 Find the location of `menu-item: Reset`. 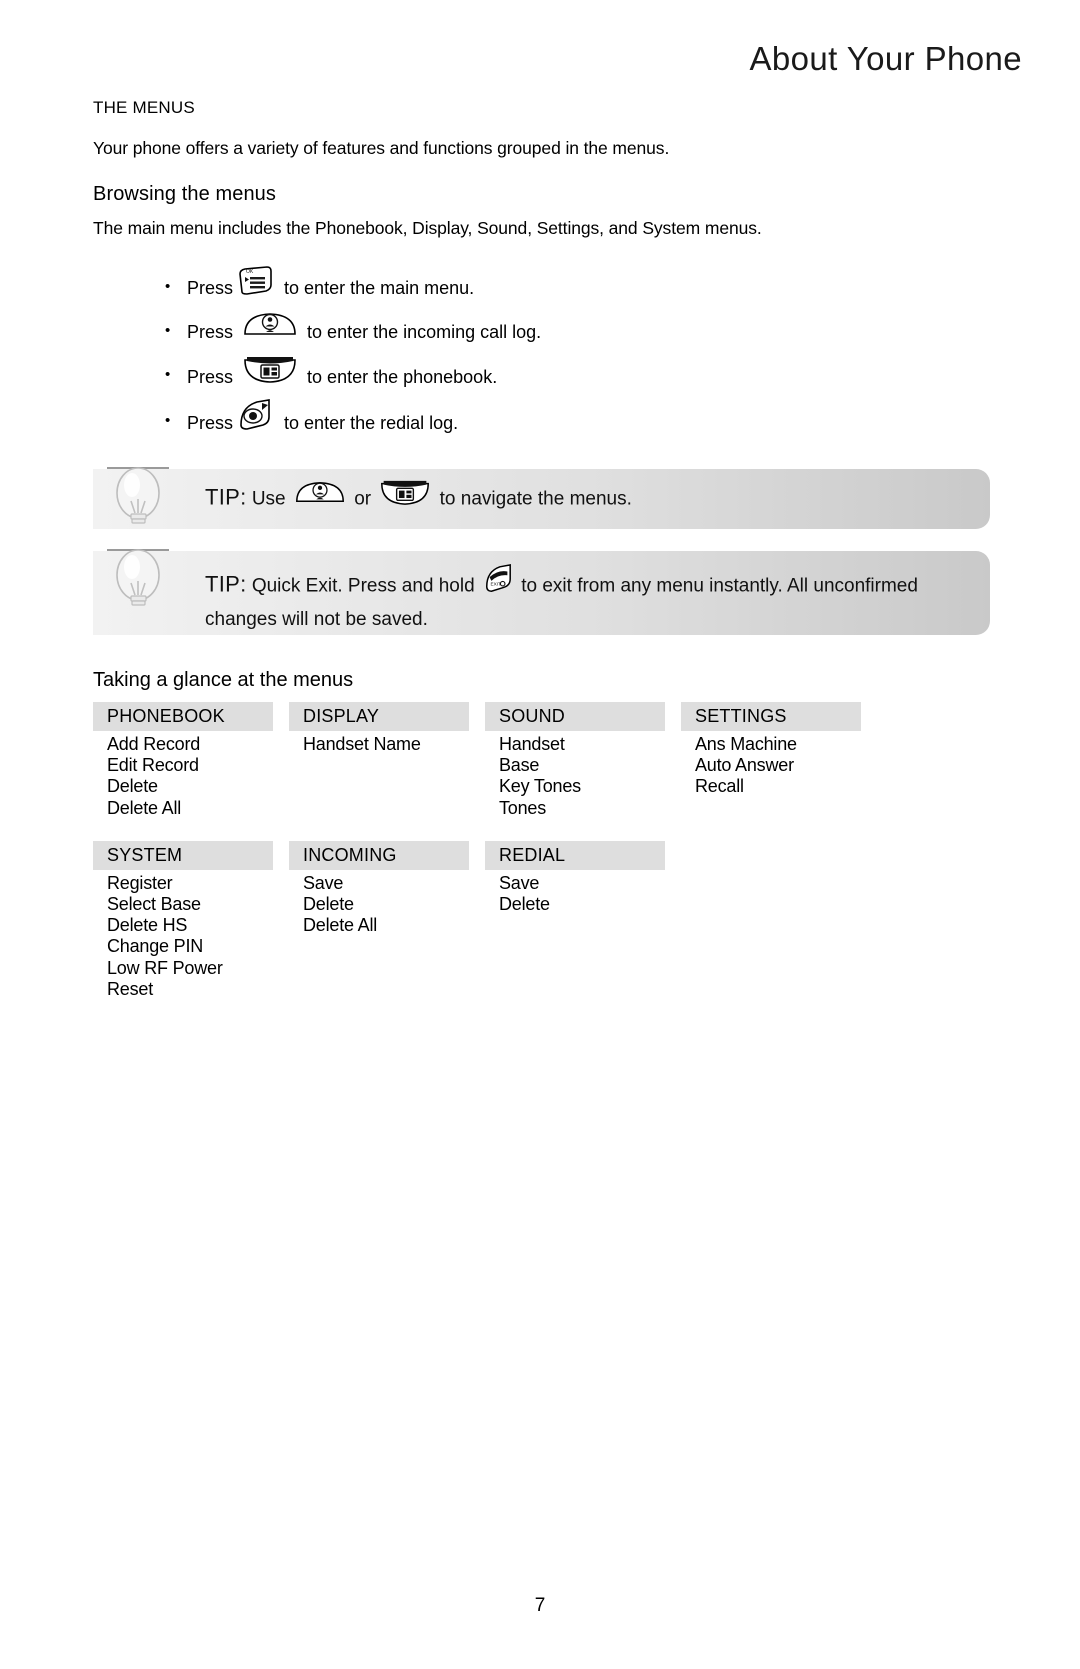

menu-item: Reset is located at coordinates (130, 988).